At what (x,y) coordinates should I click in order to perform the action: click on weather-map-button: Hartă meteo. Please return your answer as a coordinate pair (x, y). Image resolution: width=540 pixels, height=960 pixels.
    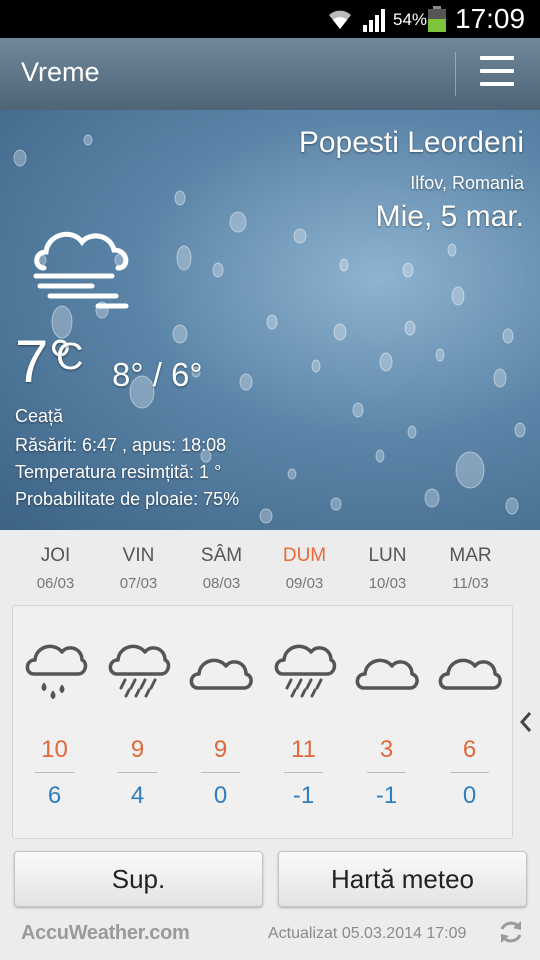
    Looking at the image, I should click on (402, 879).